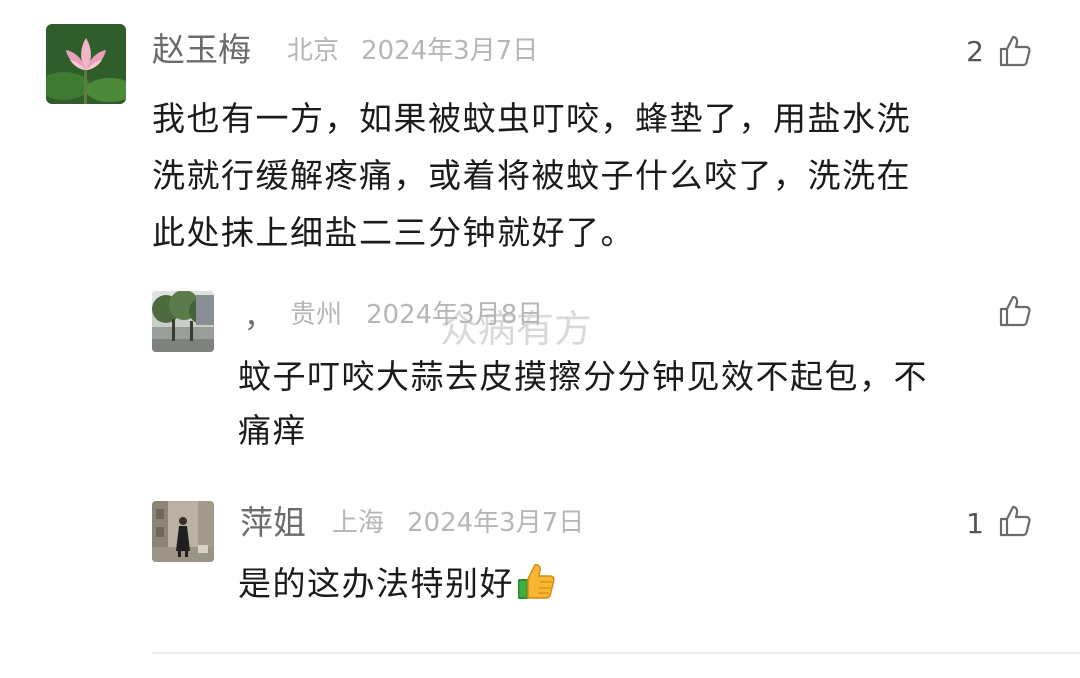 The image size is (1080, 678). I want to click on divider, so click(616, 653).